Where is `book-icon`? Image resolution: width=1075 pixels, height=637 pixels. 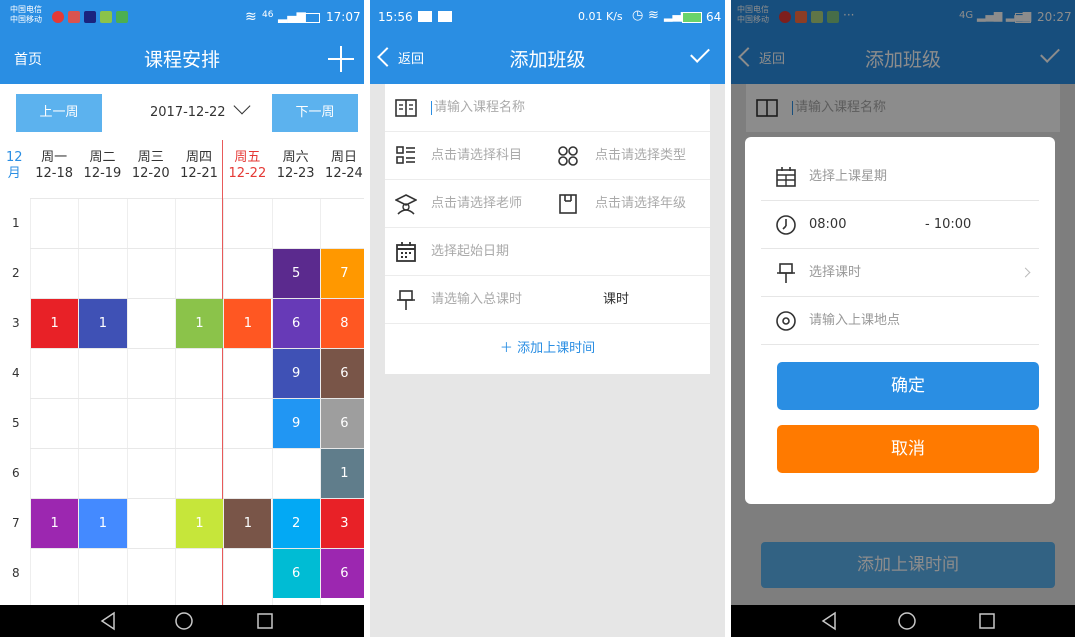 book-icon is located at coordinates (406, 108).